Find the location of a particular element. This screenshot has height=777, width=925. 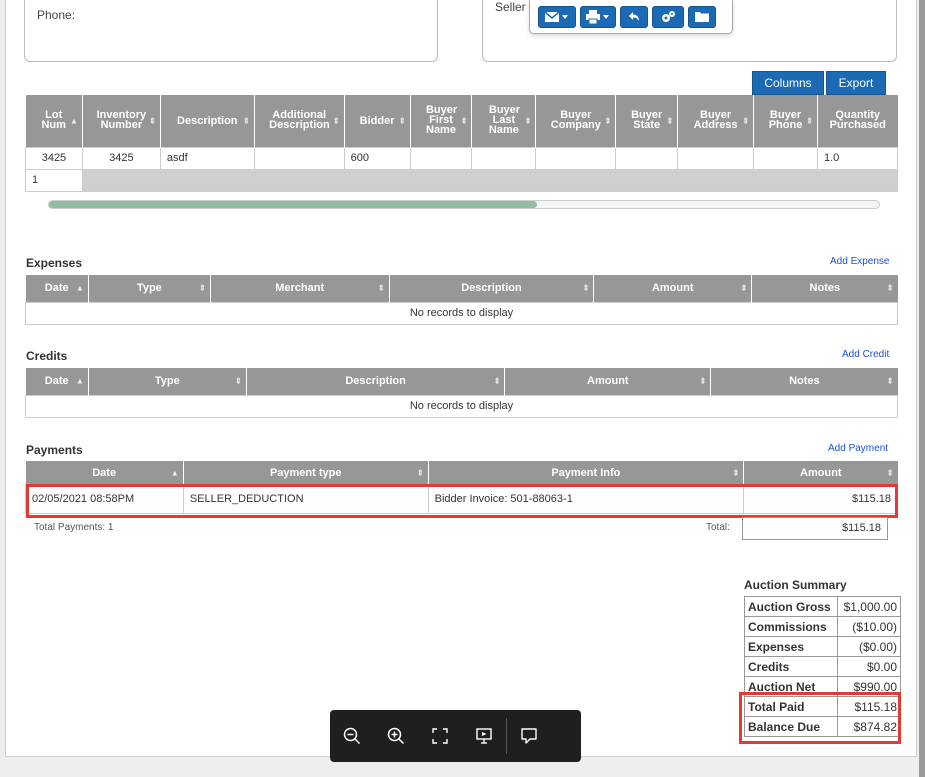

expenses-empty-message: No records to display is located at coordinates (461, 313).